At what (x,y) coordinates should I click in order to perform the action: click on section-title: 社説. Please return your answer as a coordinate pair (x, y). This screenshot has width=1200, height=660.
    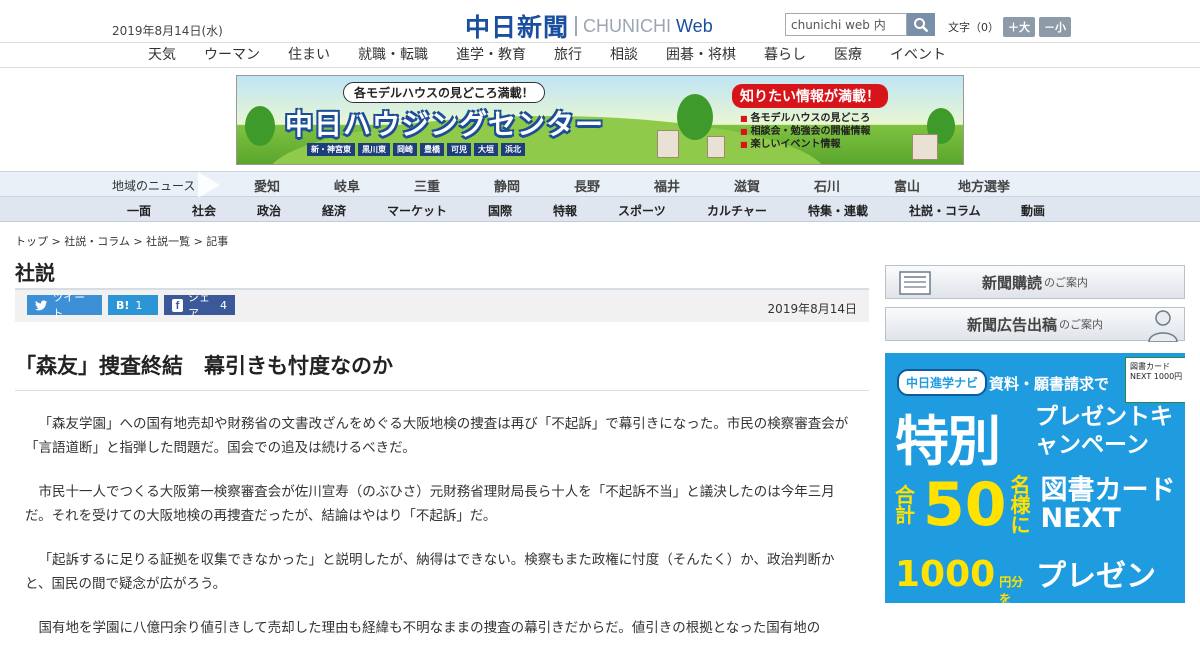
    Looking at the image, I should click on (35, 273).